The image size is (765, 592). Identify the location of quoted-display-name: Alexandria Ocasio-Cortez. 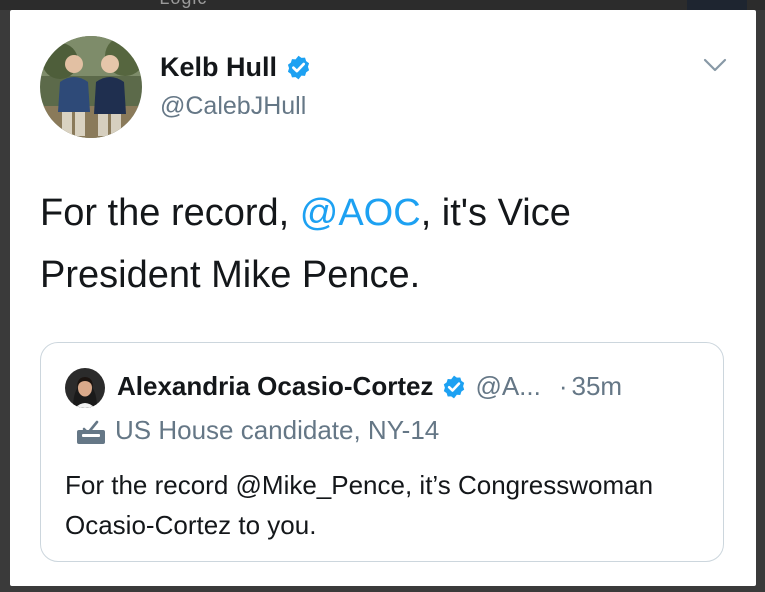
(275, 386).